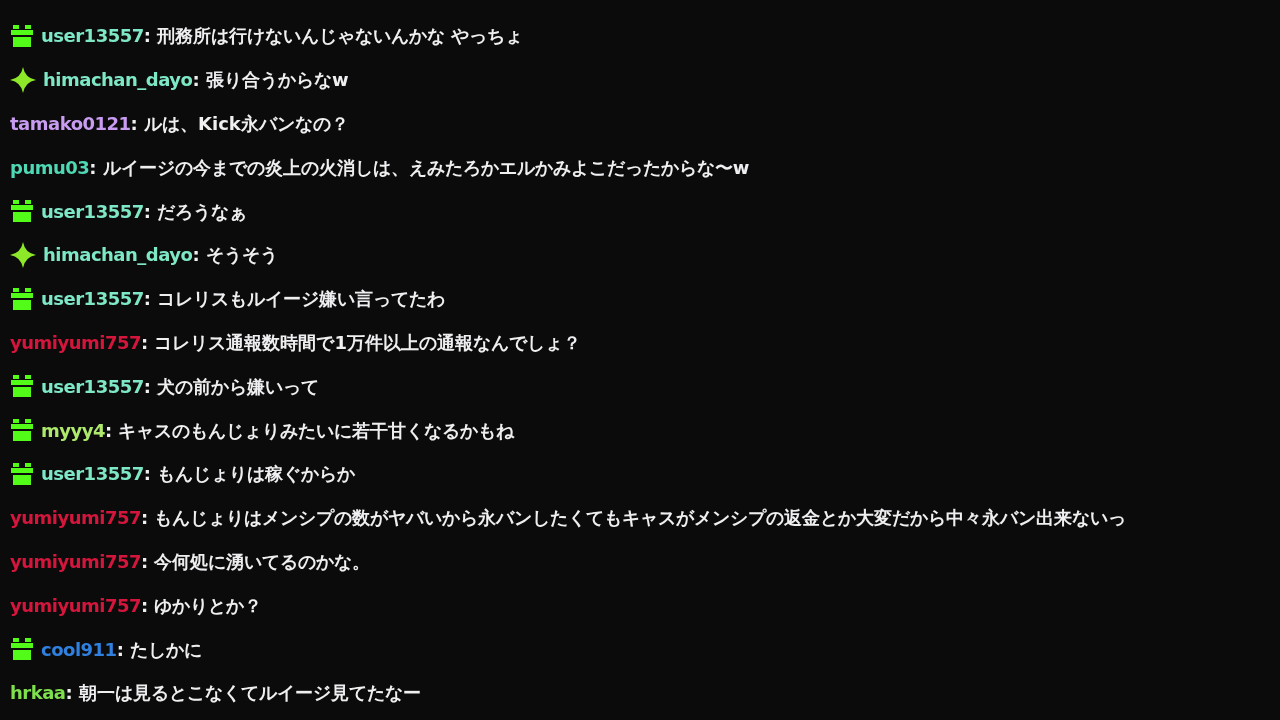 The image size is (1280, 720). I want to click on username: tamako0121, so click(70, 123).